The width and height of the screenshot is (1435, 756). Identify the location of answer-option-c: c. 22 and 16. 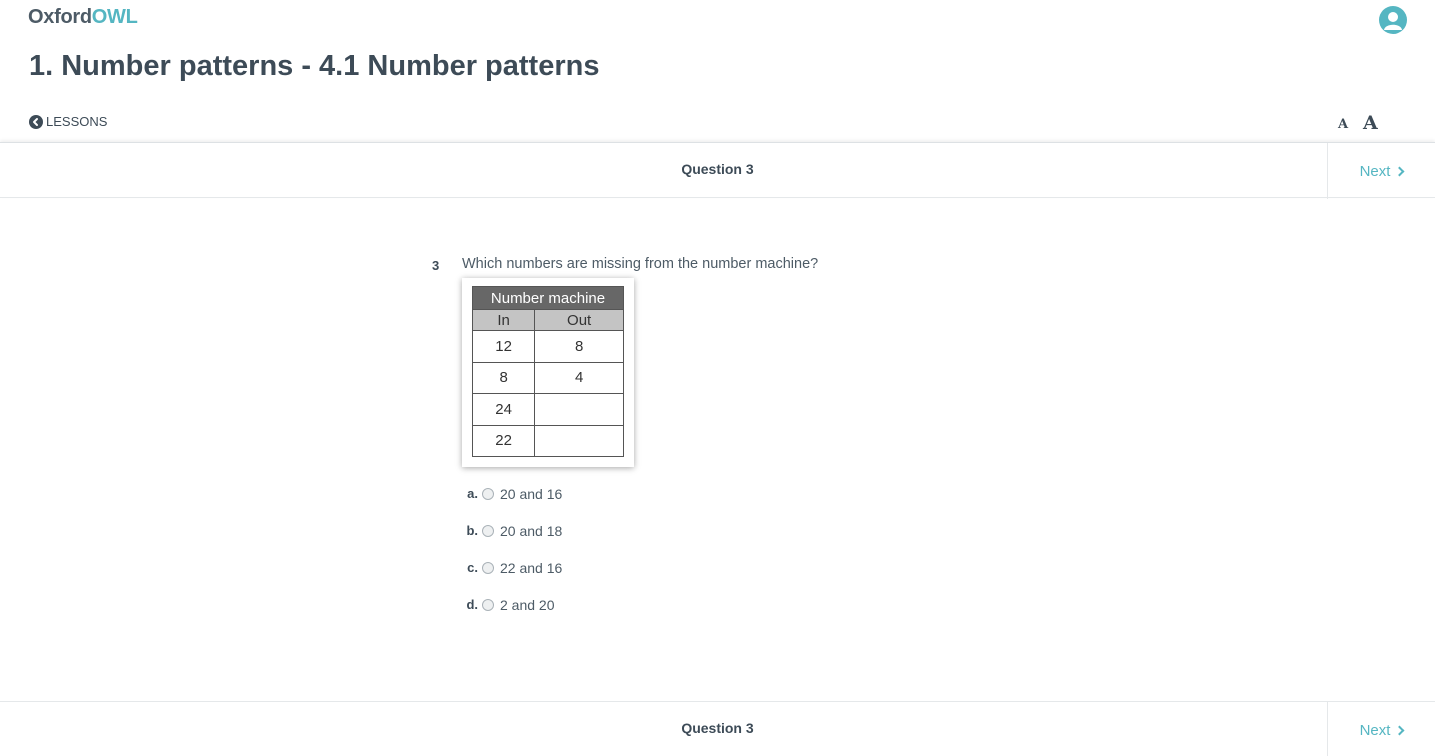
(512, 567).